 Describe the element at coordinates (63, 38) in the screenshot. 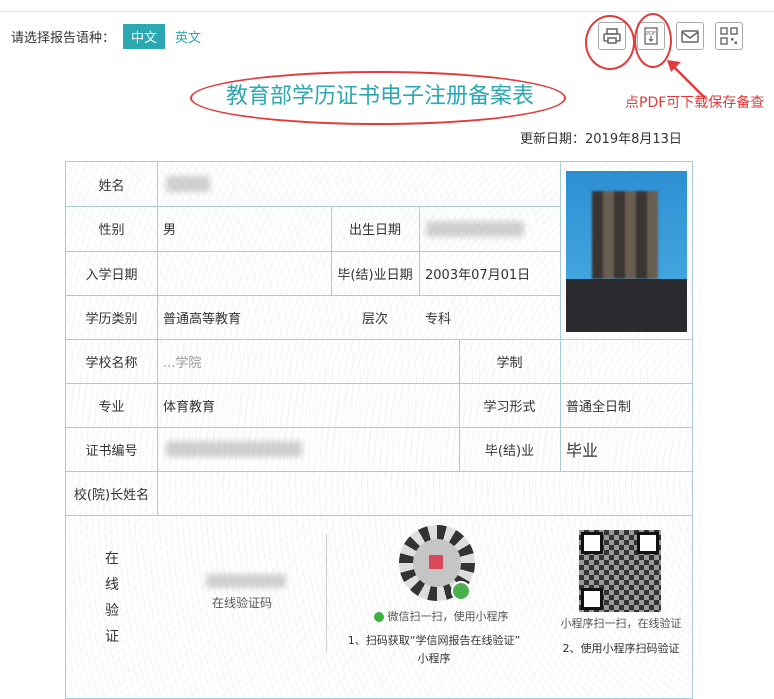

I see `language-label: 请选择报告语种：` at that location.